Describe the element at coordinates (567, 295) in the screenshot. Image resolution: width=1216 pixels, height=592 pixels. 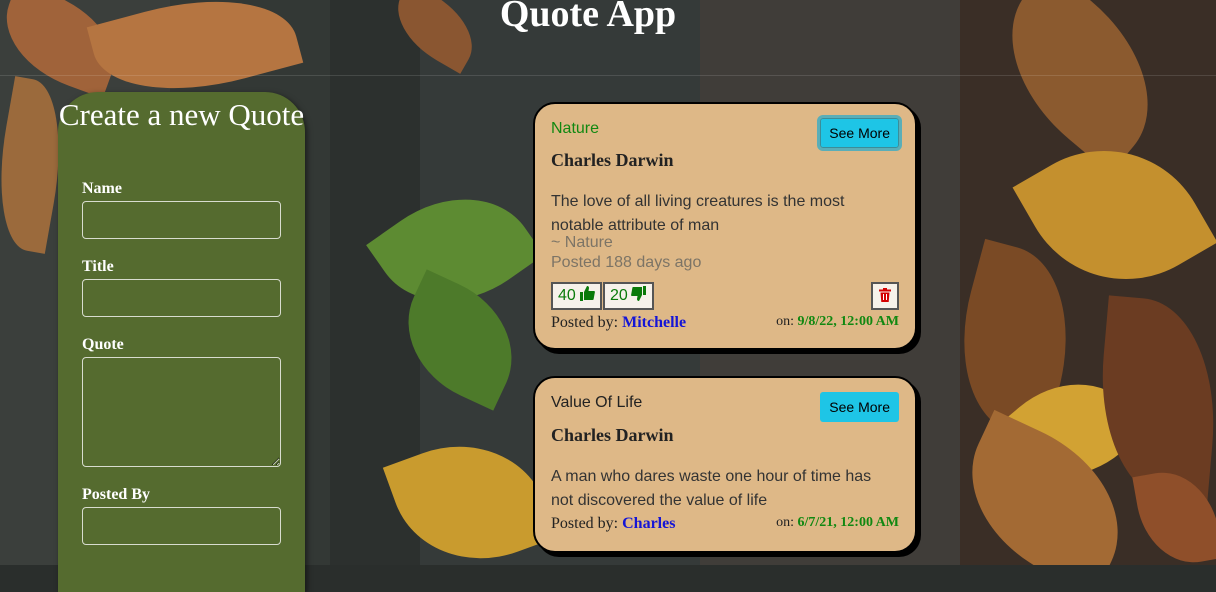
I see `upvote-count: 40` at that location.